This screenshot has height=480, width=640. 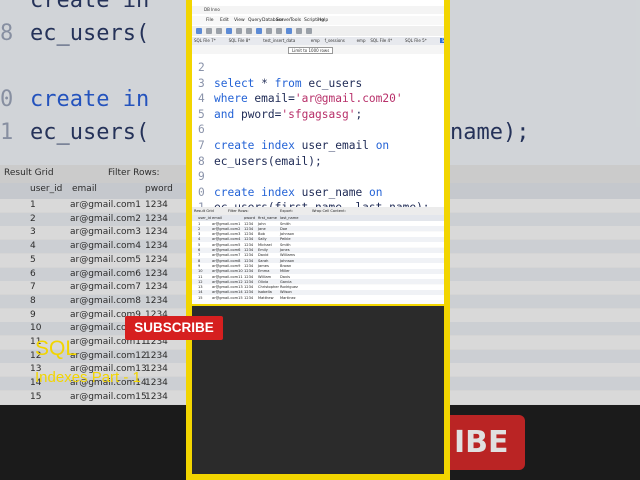 I want to click on table-cell: ar@gmail.com10, so click(x=227, y=271).